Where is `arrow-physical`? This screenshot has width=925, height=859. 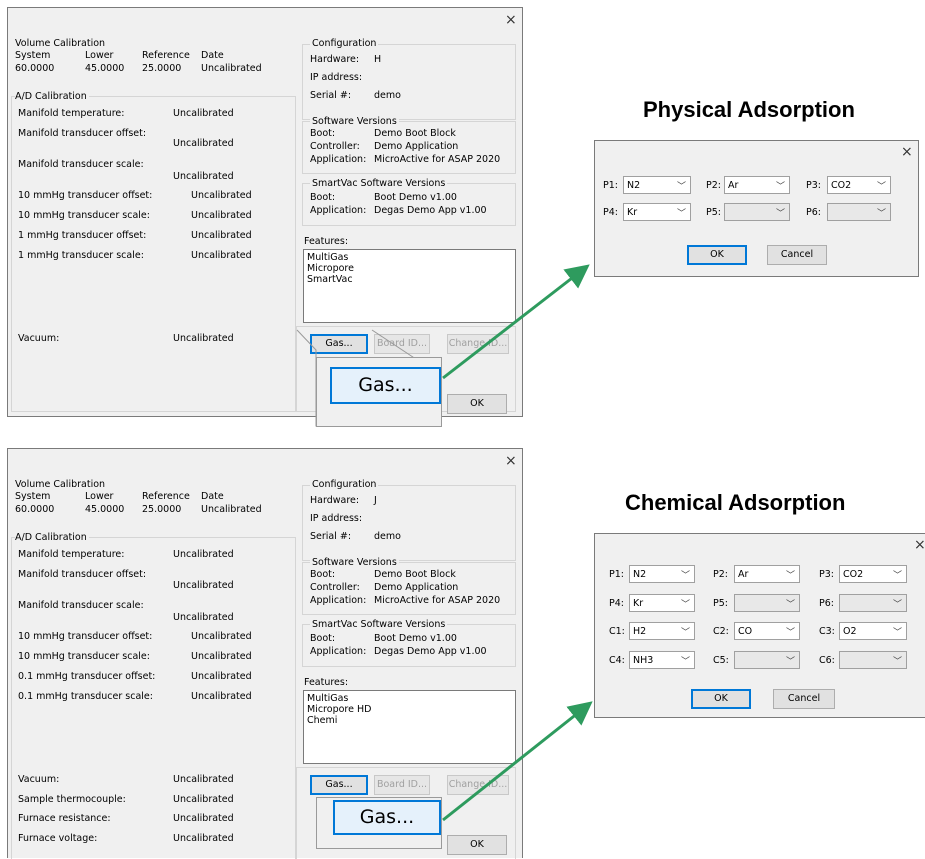 arrow-physical is located at coordinates (516, 322).